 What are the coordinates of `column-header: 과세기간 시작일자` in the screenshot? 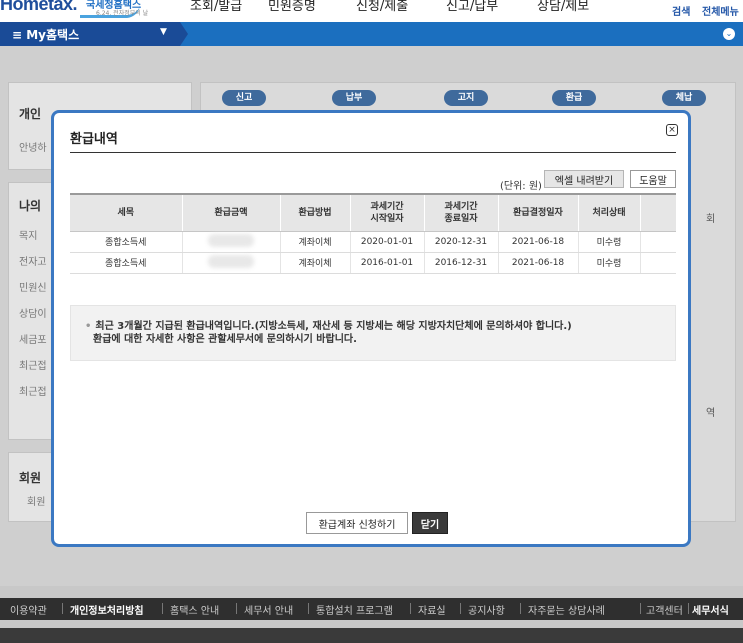 It's located at (386, 212).